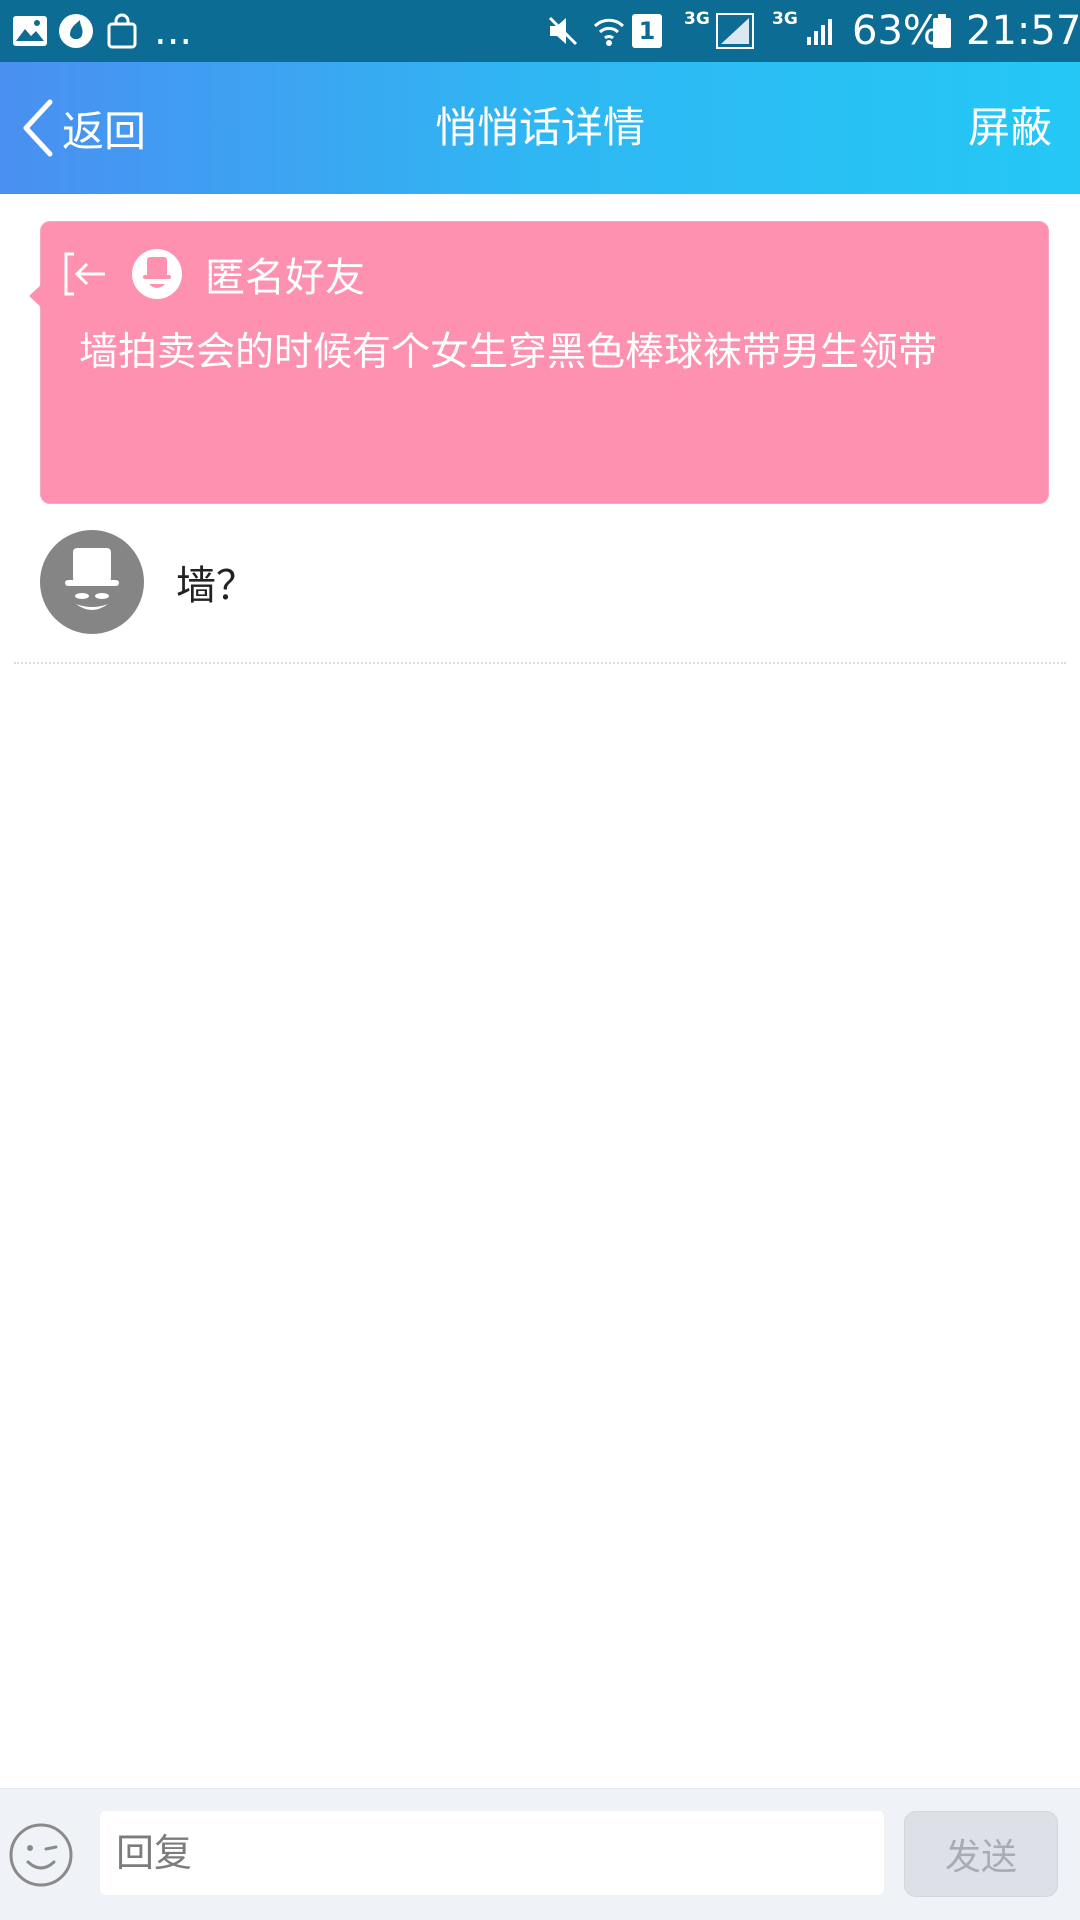  I want to click on whisper-card: 匿名好友 墙拍卖会的时候有个女生穿黑色棒球袜带男生领带, so click(539, 362).